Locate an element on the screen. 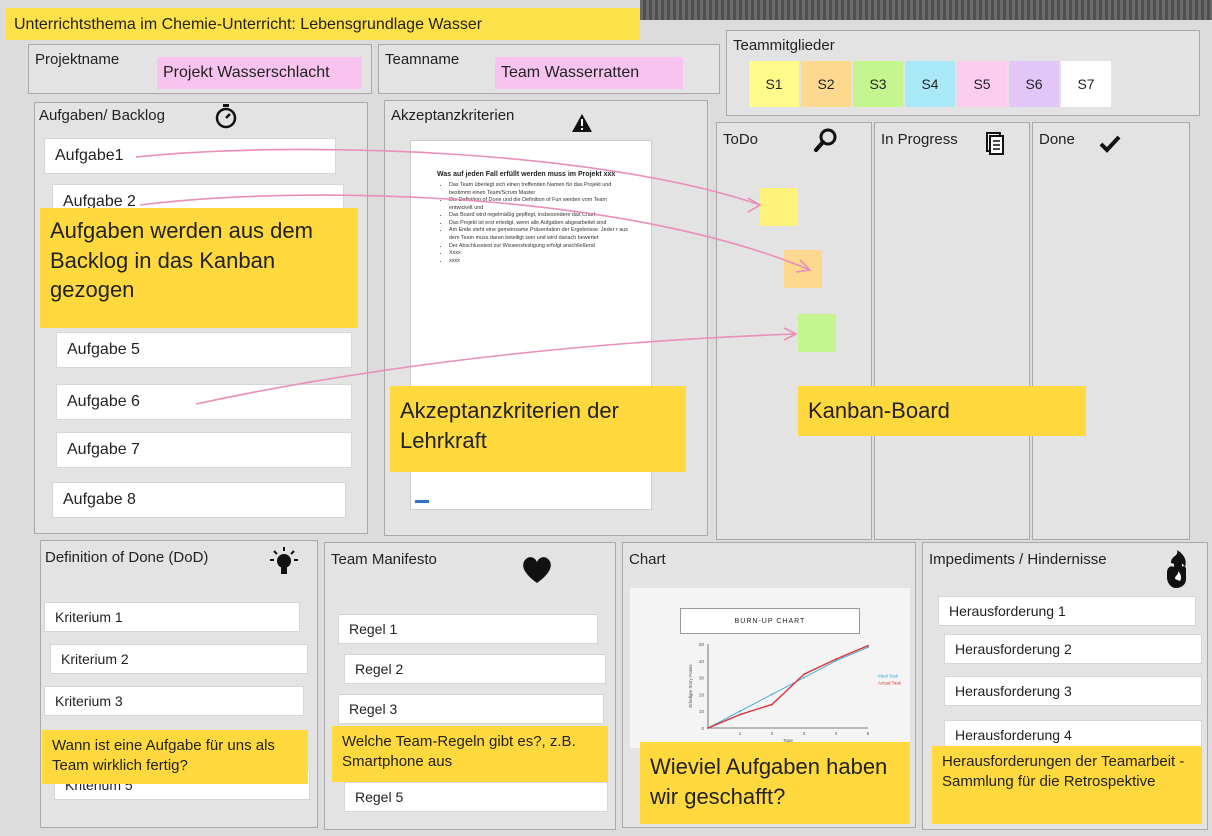 This screenshot has height=836, width=1212. team-member-s7: S7 is located at coordinates (1086, 84).